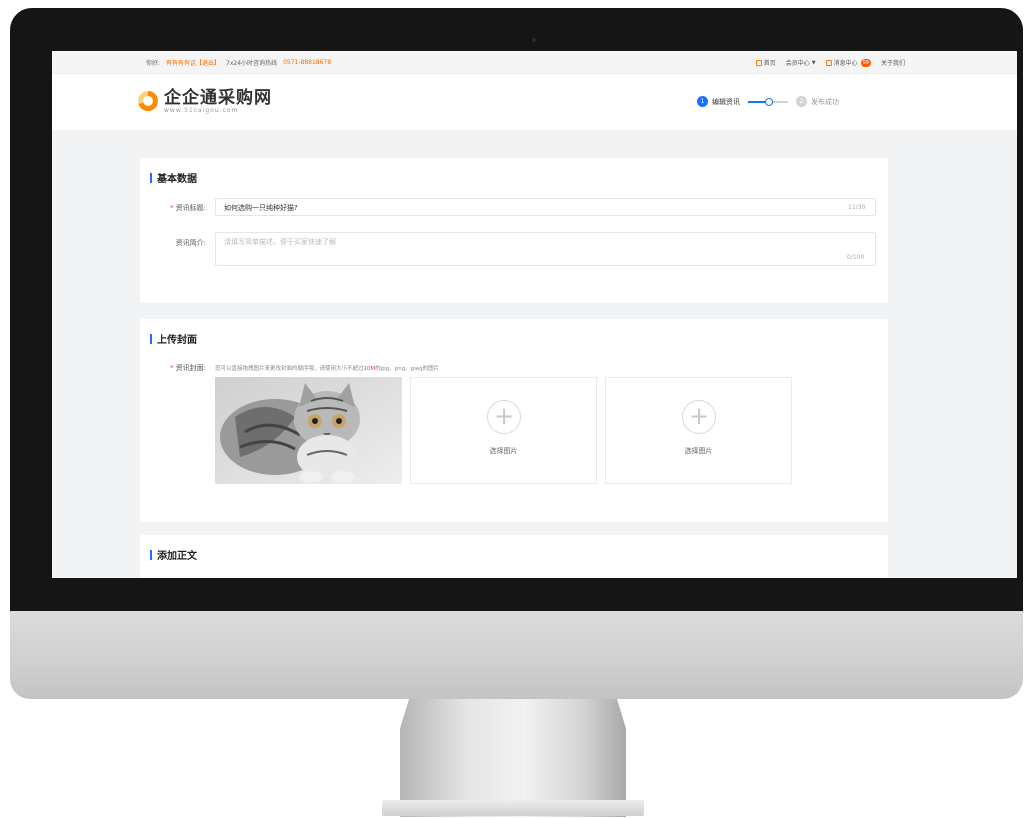 Image resolution: width=1025 pixels, height=818 pixels. What do you see at coordinates (153, 63) in the screenshot?
I see `greeting-text: 你好:` at bounding box center [153, 63].